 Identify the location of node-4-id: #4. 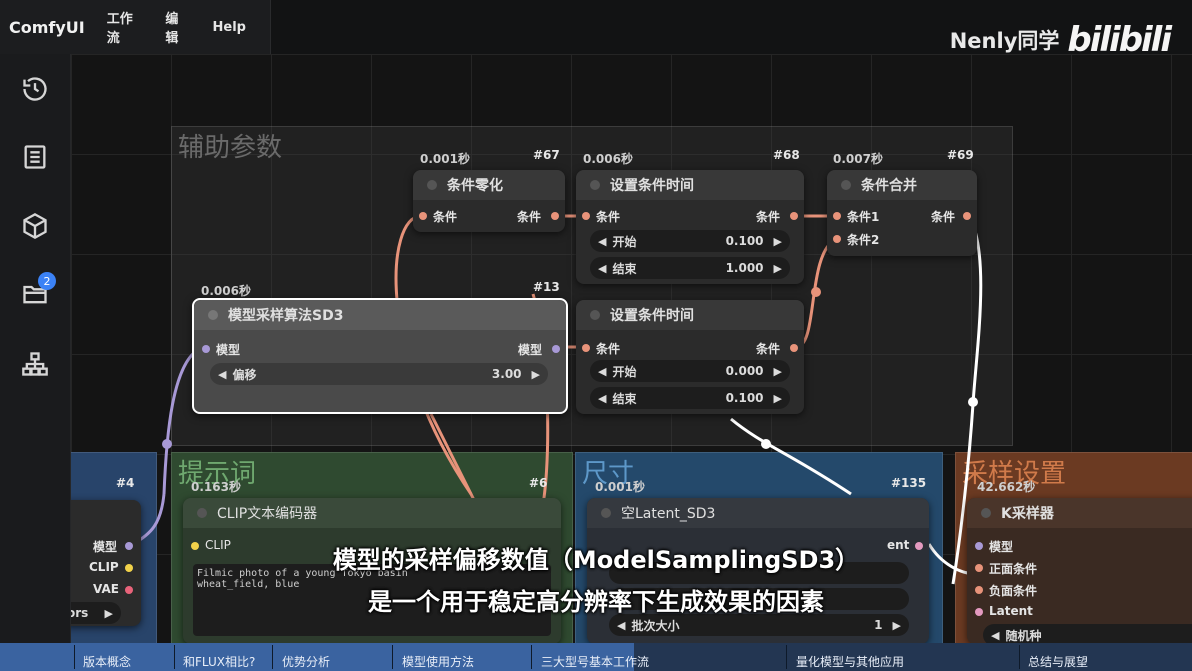
(125, 483).